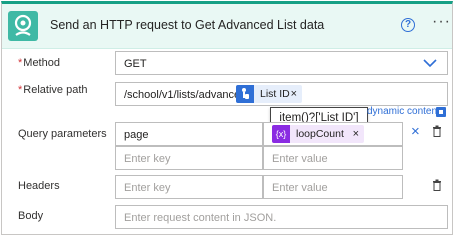 The height and width of the screenshot is (240, 456). Describe the element at coordinates (333, 187) in the screenshot. I see `header-value-input: Enter value` at that location.